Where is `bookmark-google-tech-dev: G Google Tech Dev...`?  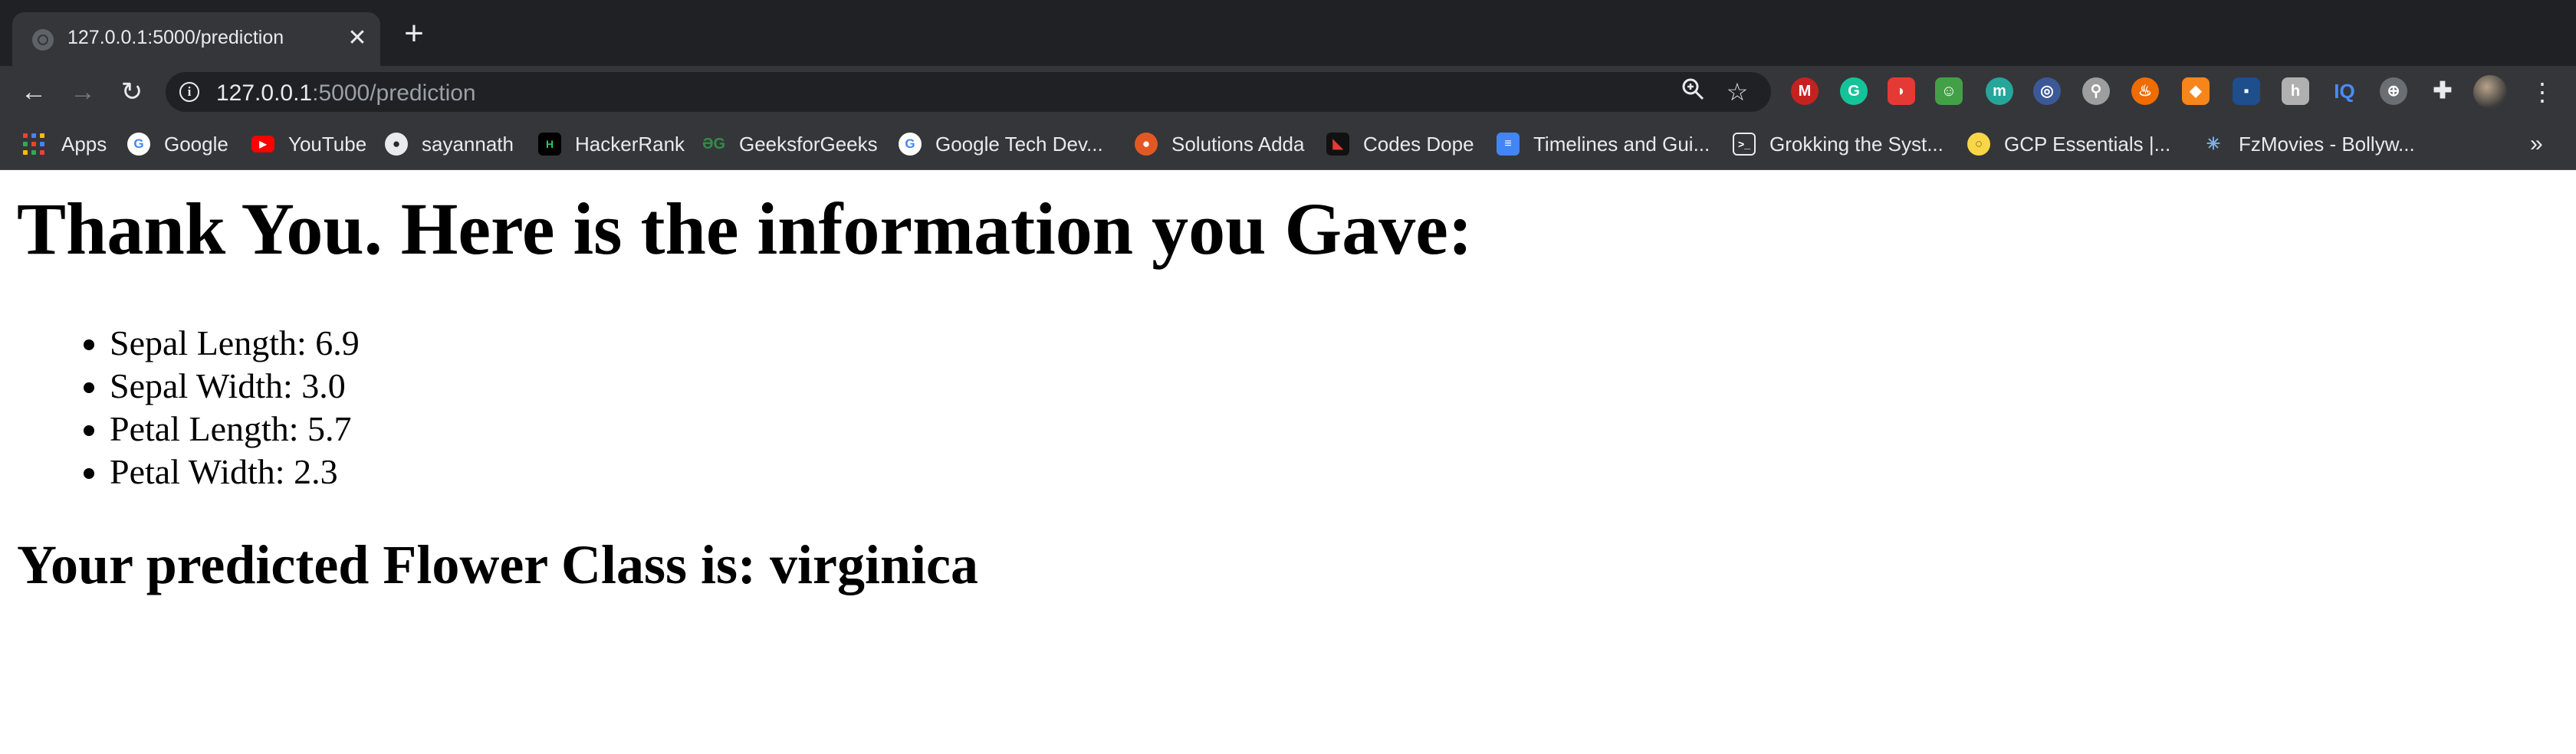 bookmark-google-tech-dev: G Google Tech Dev... is located at coordinates (1001, 144).